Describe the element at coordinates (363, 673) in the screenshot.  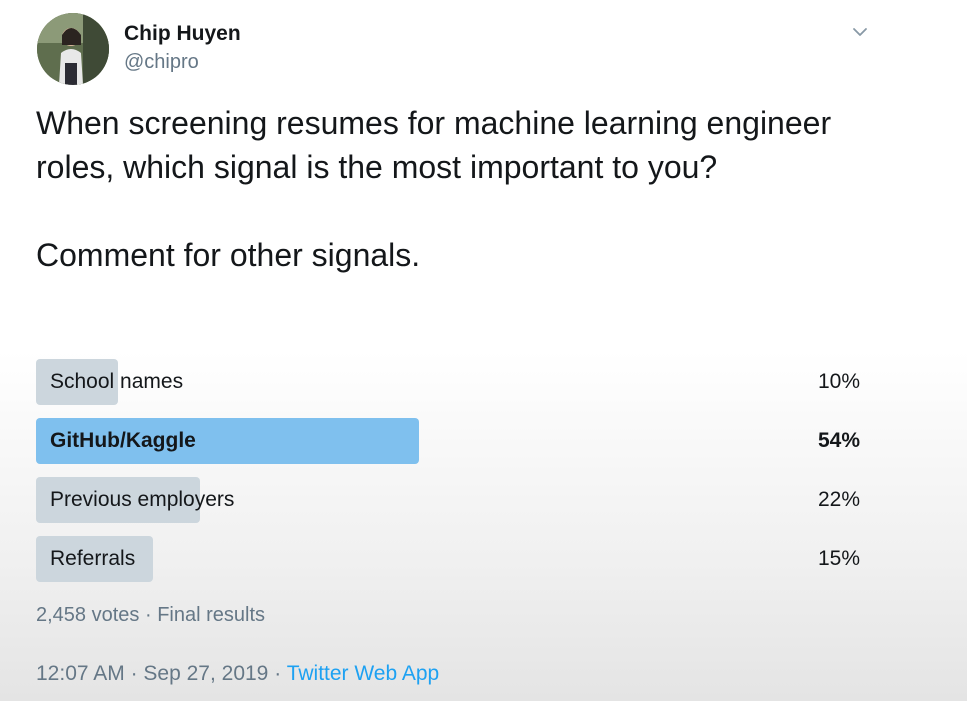
I see `tweet-source-link: Twitter Web App` at that location.